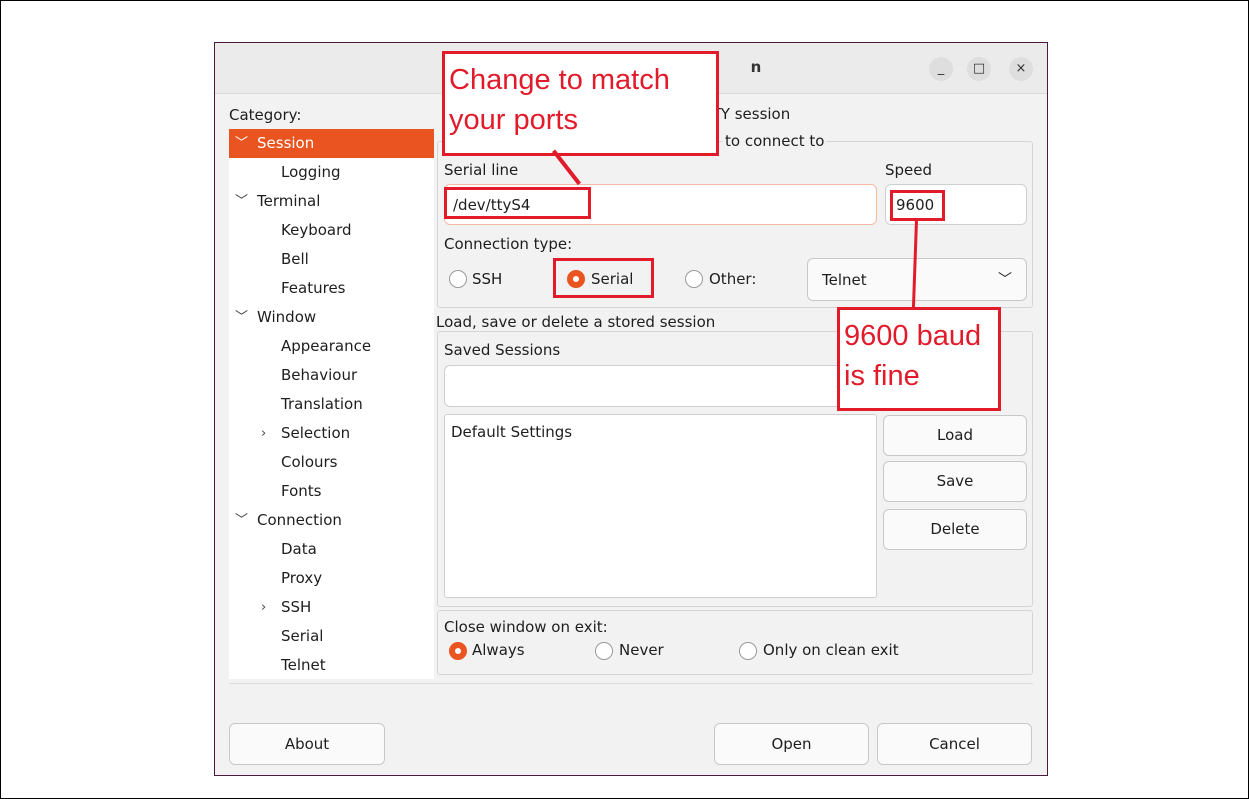 The image size is (1249, 799). What do you see at coordinates (331, 172) in the screenshot?
I see `tree-item-logging: Logging` at bounding box center [331, 172].